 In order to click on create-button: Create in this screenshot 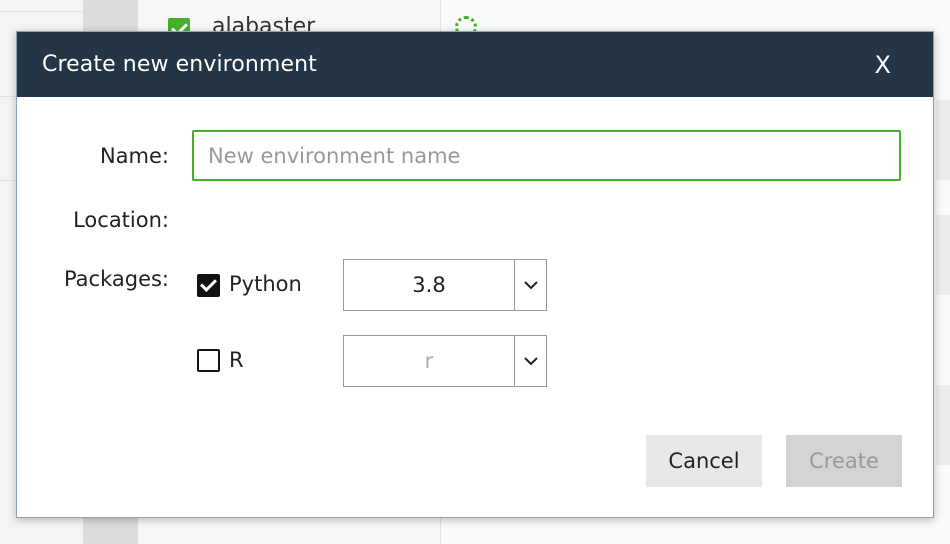, I will do `click(844, 461)`.